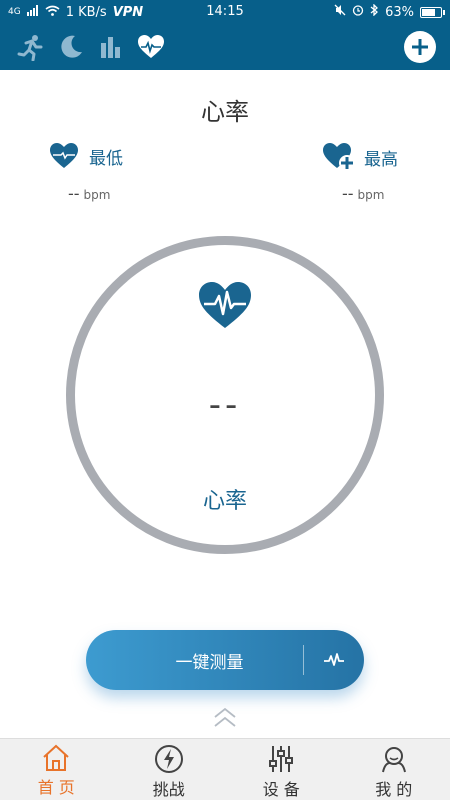  I want to click on max-value: --, so click(348, 193).